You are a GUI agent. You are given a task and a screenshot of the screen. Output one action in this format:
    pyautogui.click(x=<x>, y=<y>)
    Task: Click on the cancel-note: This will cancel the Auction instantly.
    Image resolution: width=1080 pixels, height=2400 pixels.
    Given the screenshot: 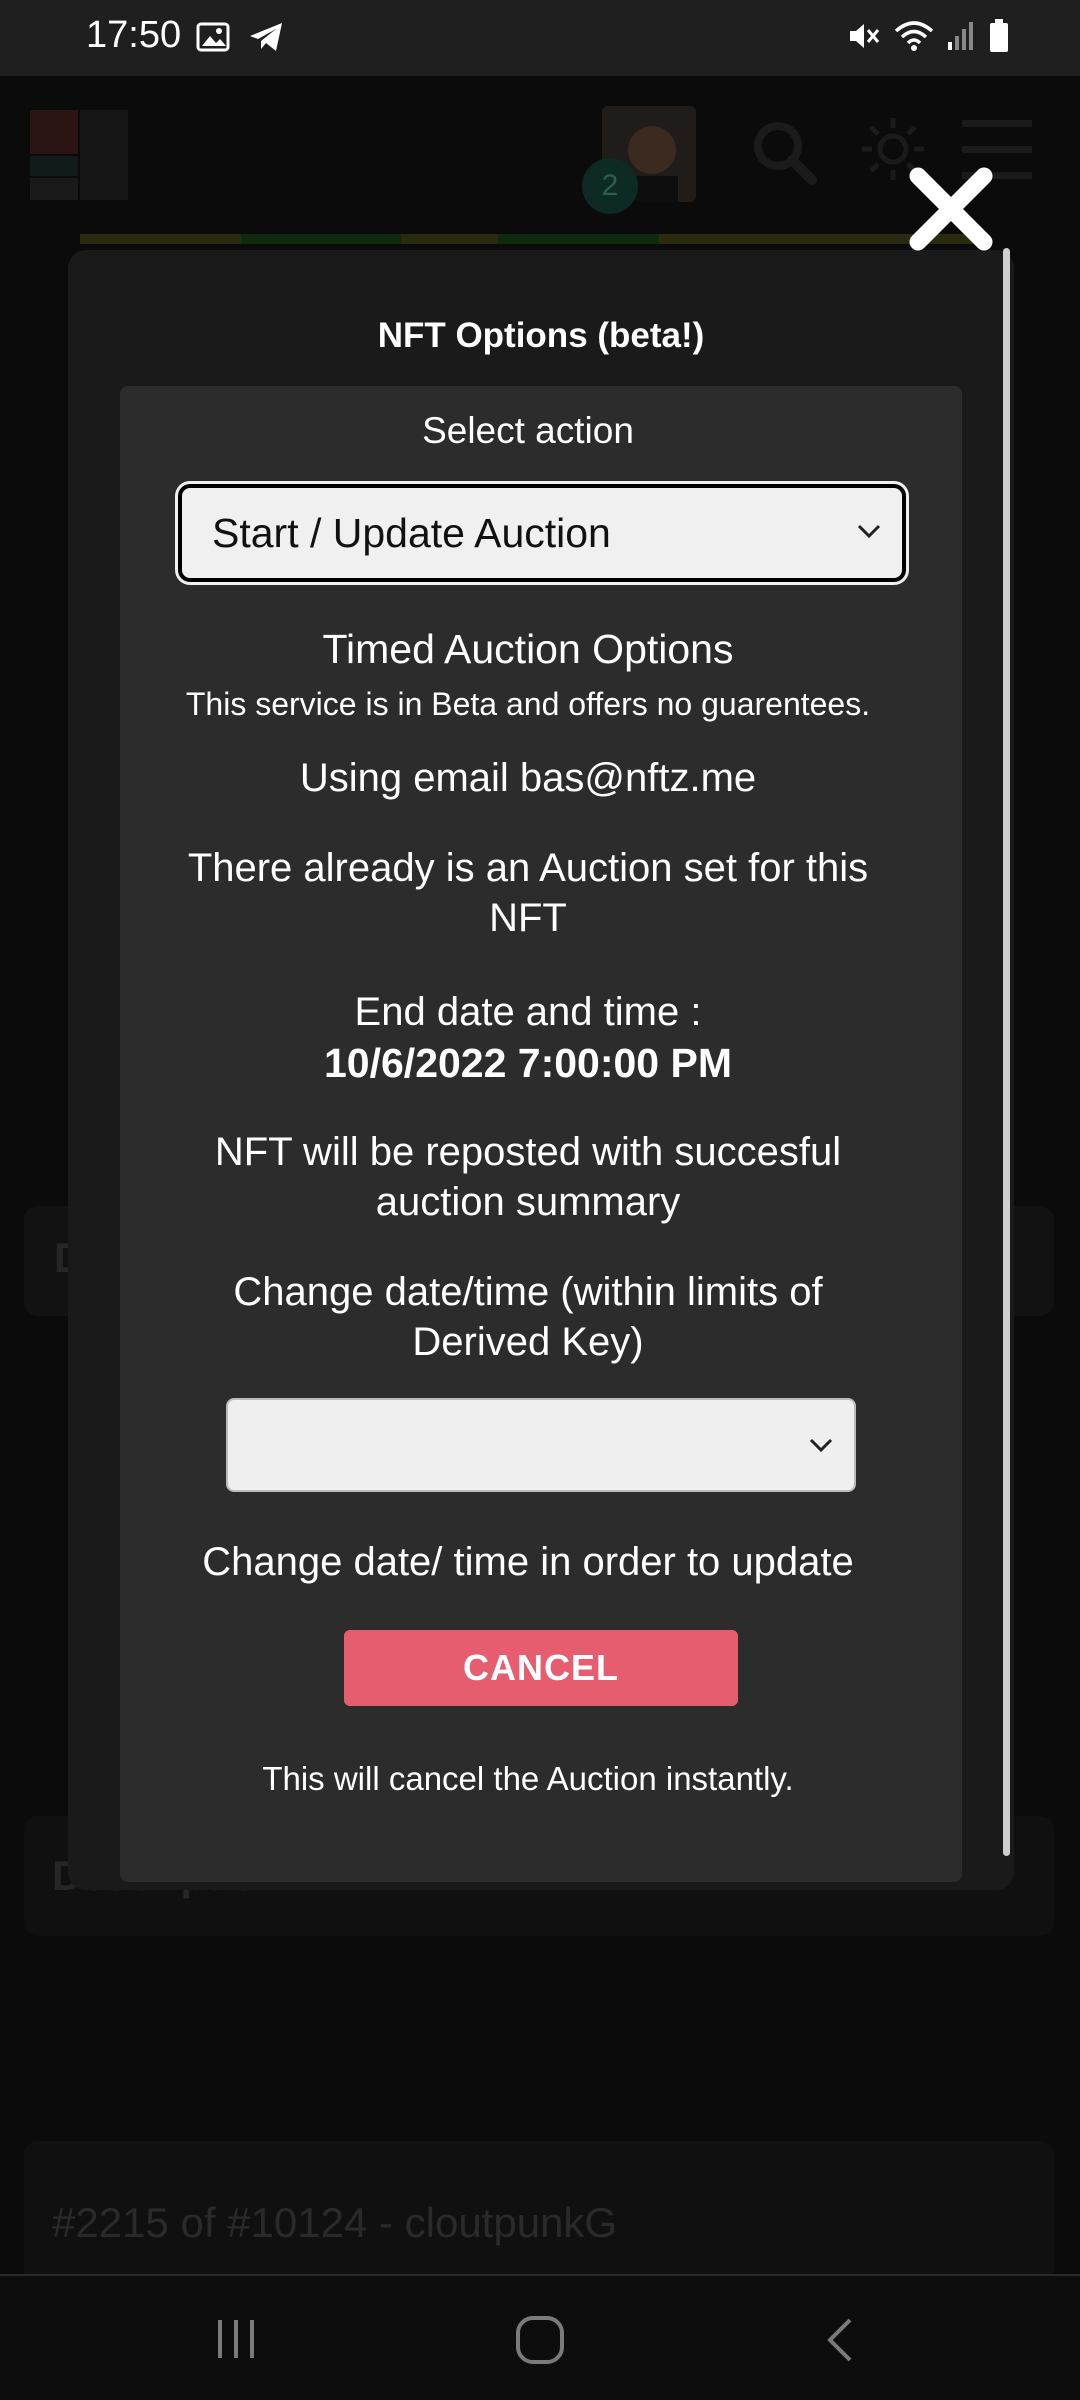 What is the action you would take?
    pyautogui.click(x=528, y=1778)
    